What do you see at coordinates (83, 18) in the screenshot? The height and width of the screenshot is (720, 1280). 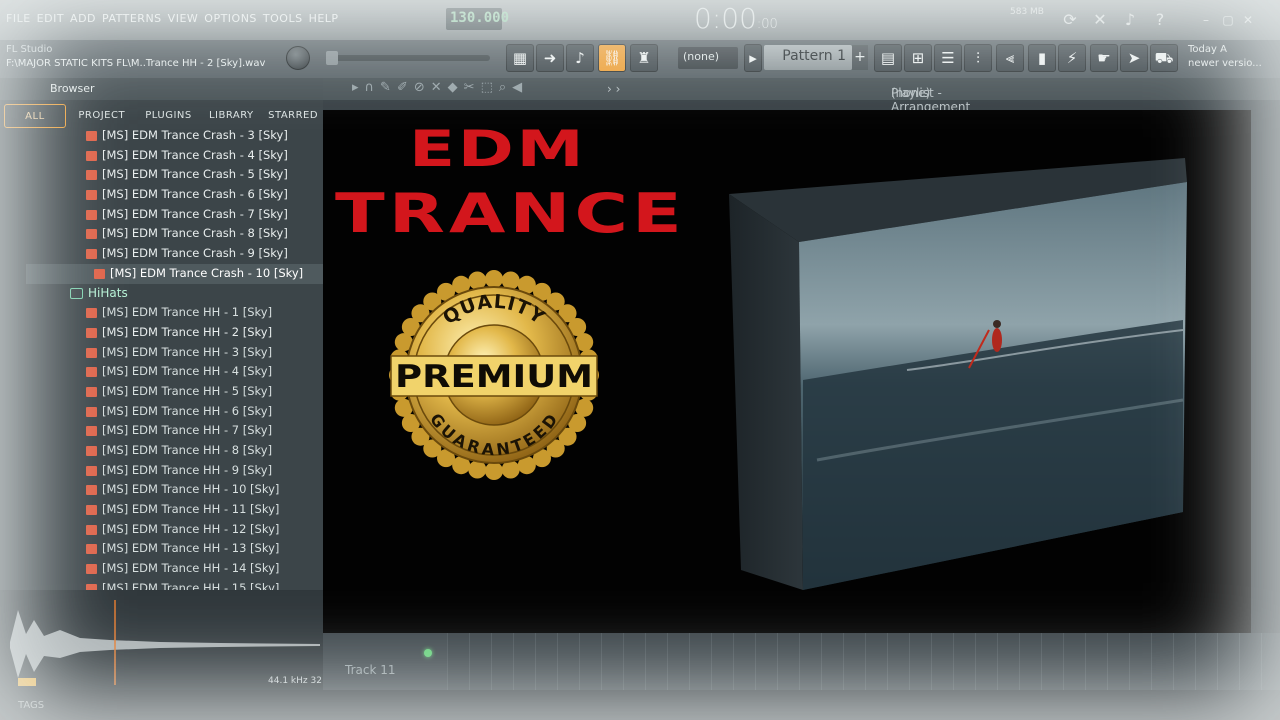 I see `menu-add: ADD` at bounding box center [83, 18].